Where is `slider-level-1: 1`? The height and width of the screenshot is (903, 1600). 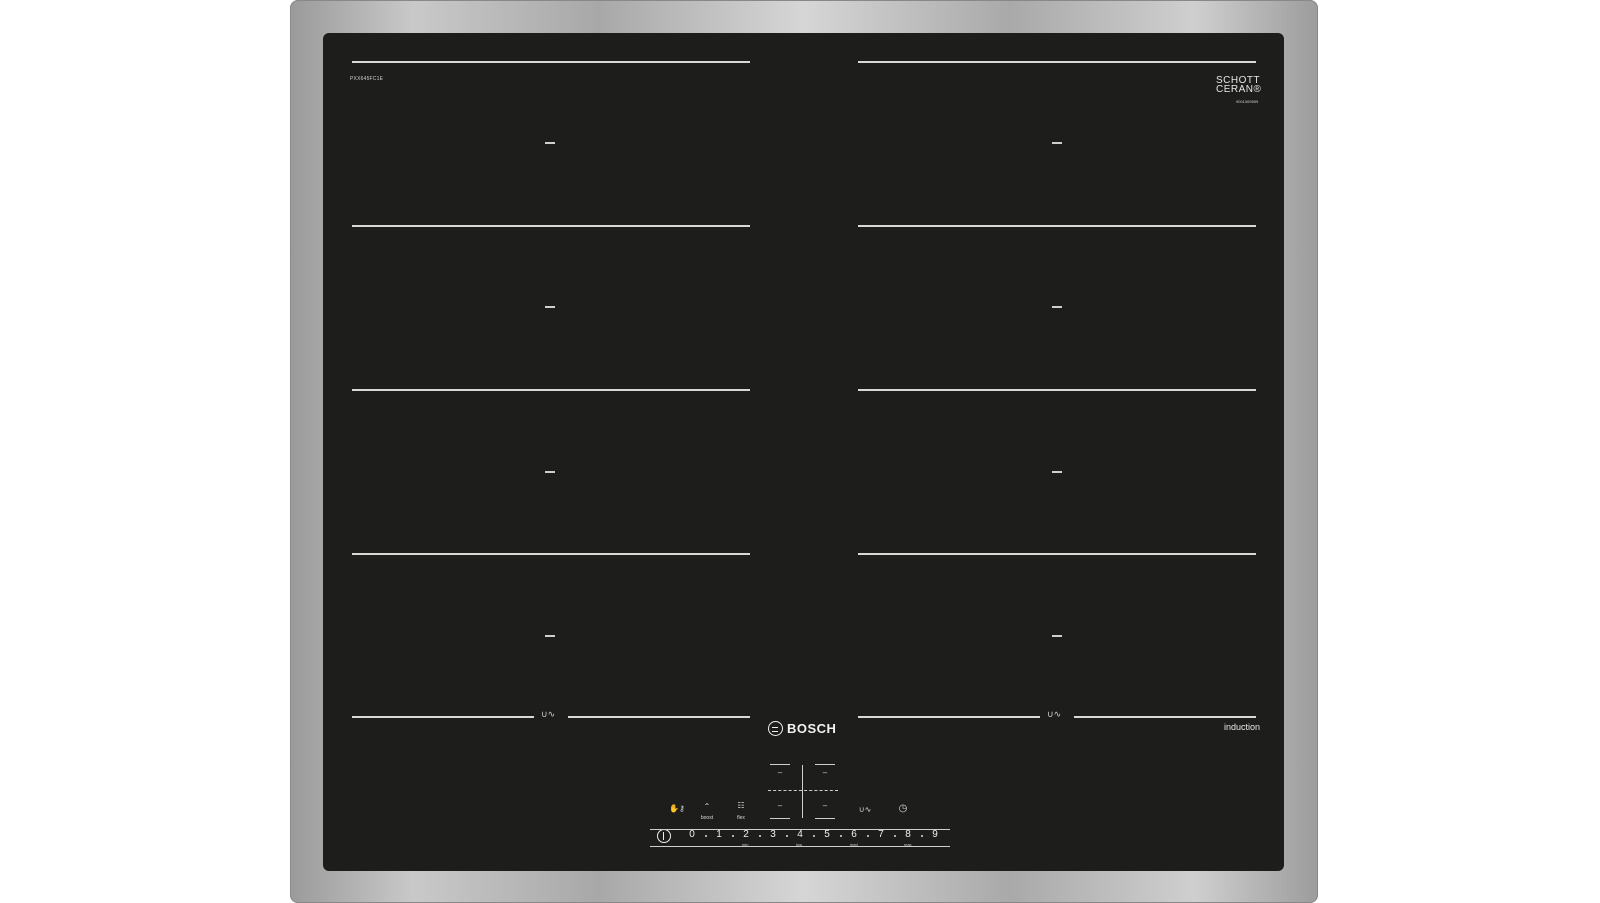 slider-level-1: 1 is located at coordinates (719, 834).